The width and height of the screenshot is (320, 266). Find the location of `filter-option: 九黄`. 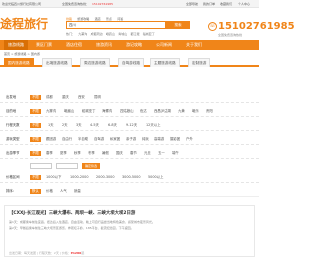

filter-option: 九黄 is located at coordinates (181, 111).